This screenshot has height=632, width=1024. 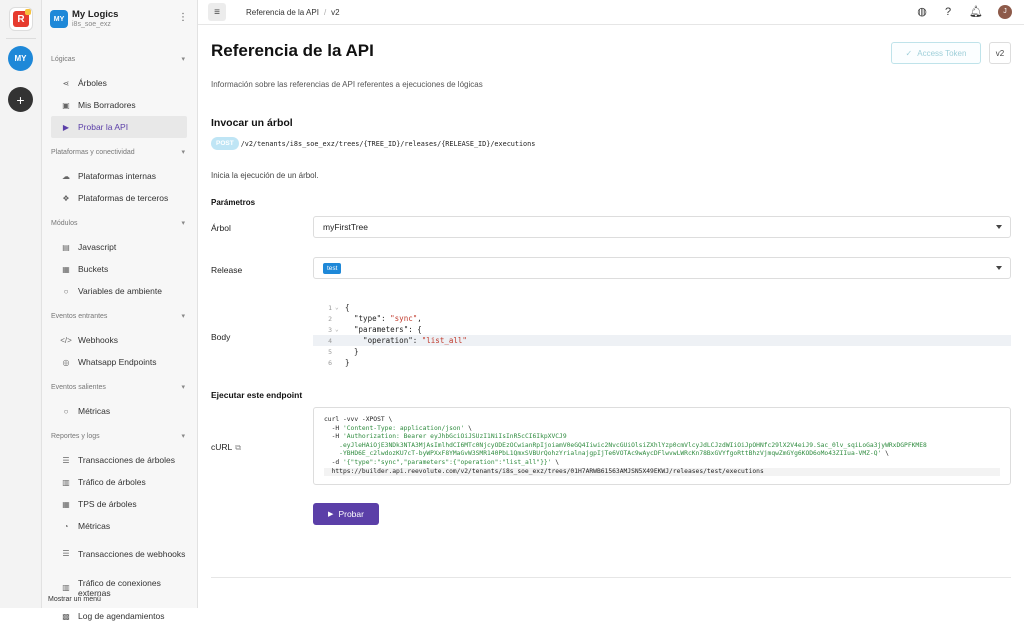 I want to click on sidebar-item: </> Webhooks, so click(x=119, y=340).